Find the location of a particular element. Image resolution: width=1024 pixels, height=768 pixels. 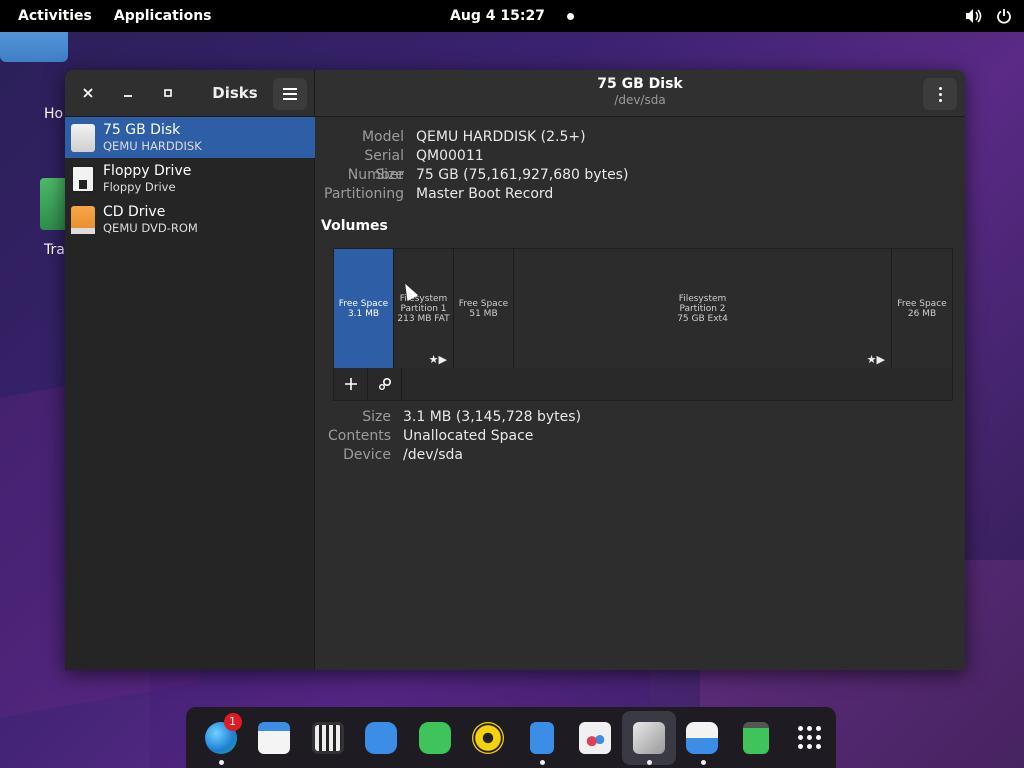

volume-toolbar is located at coordinates (643, 384).